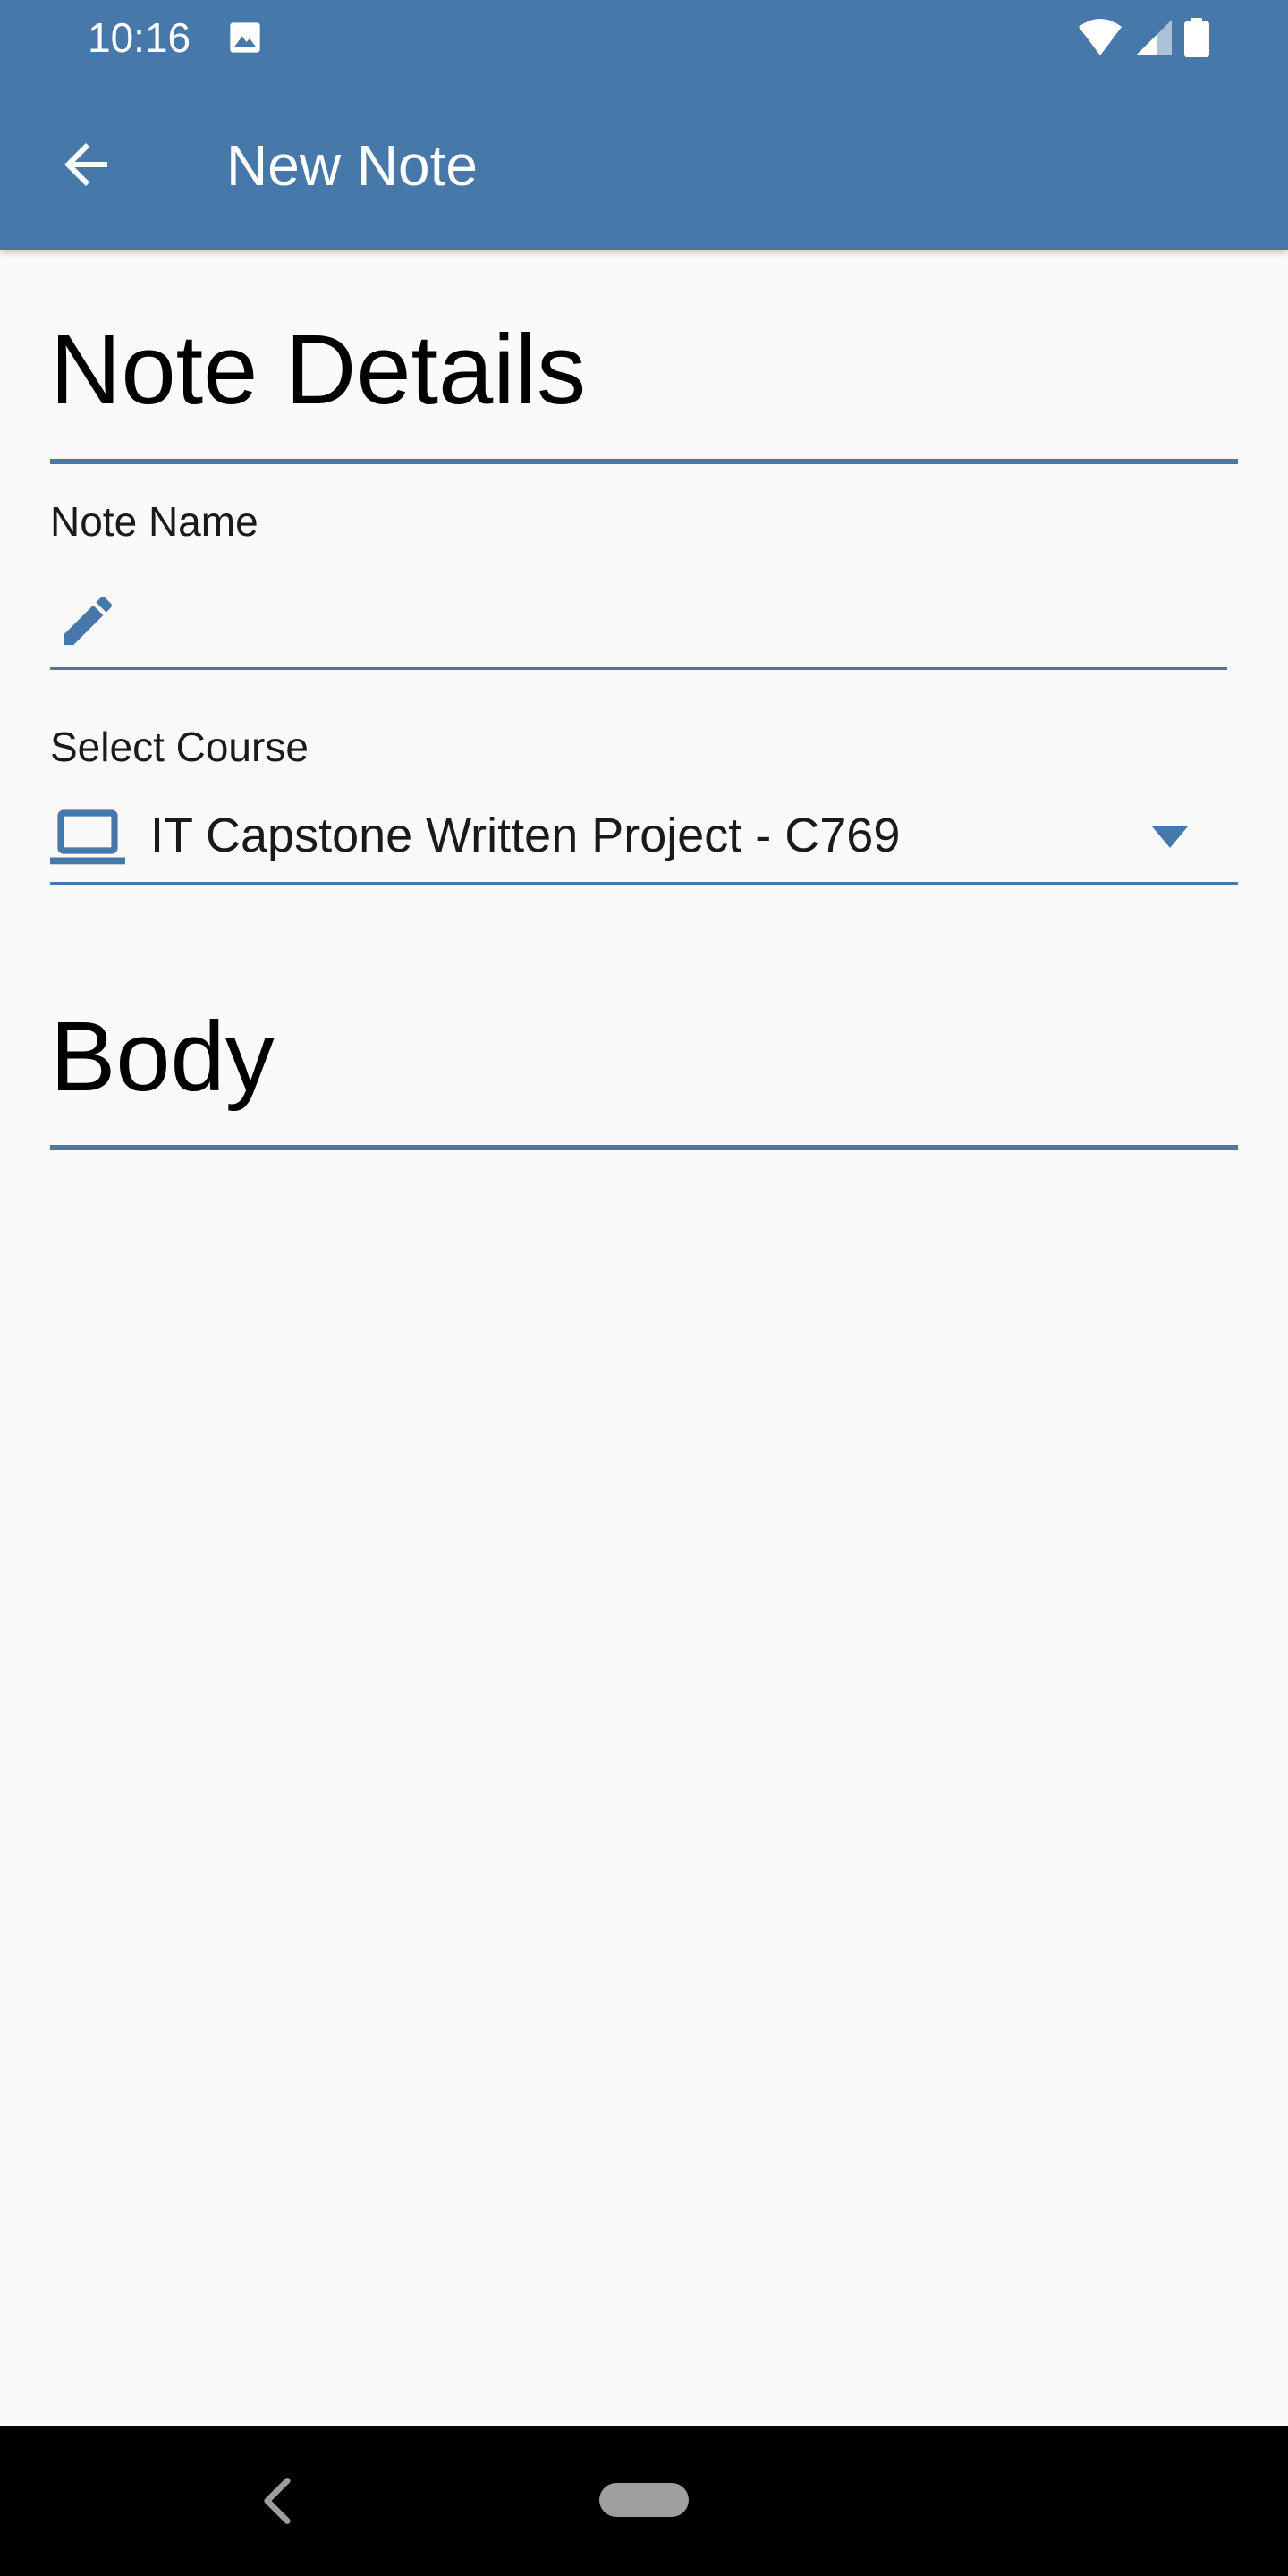  Describe the element at coordinates (318, 370) in the screenshot. I see `note-details-heading: Note Details` at that location.